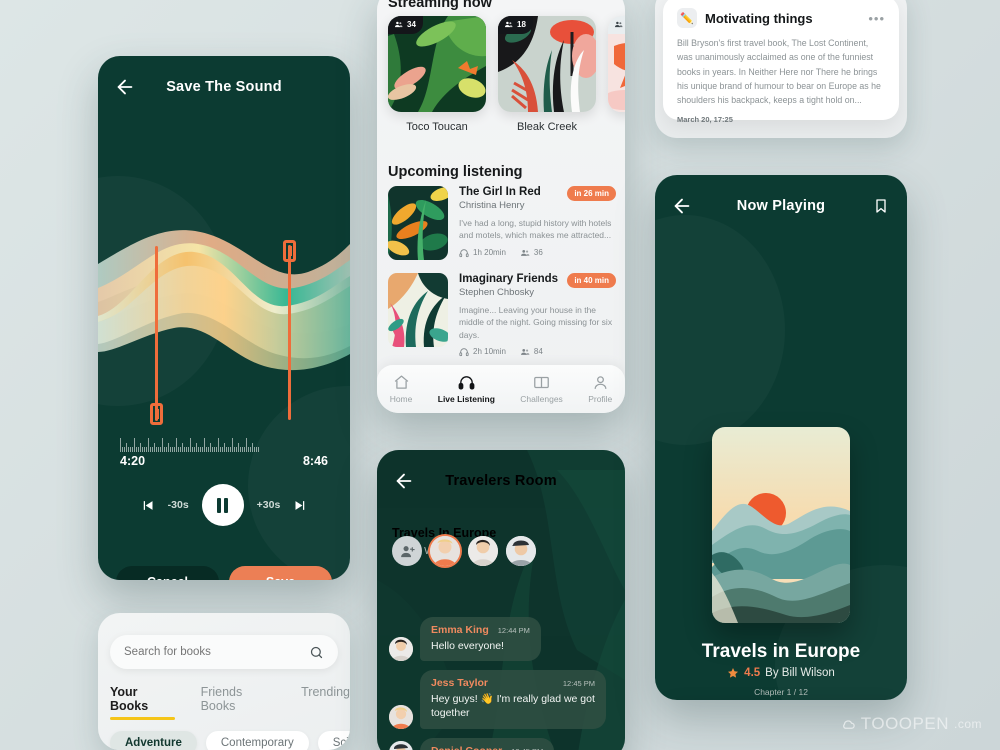 The image size is (1000, 750). I want to click on nav-home: Home, so click(401, 389).